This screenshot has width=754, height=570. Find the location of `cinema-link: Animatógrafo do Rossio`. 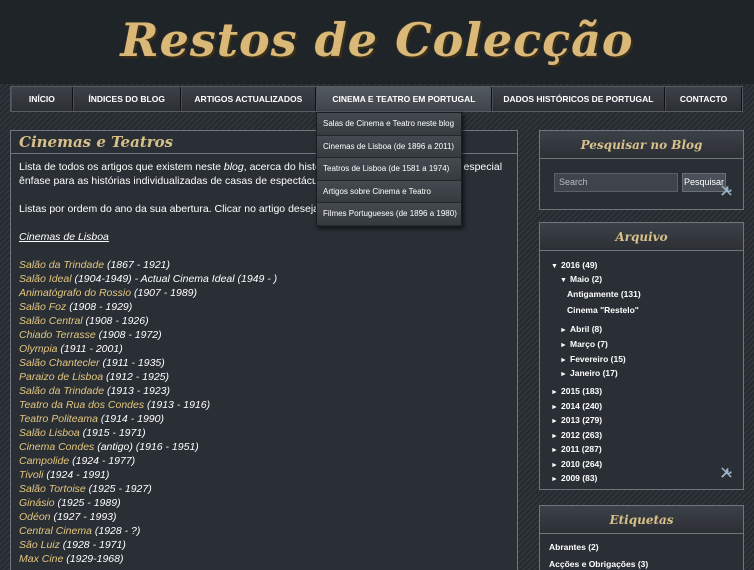

cinema-link: Animatógrafo do Rossio is located at coordinates (75, 293).